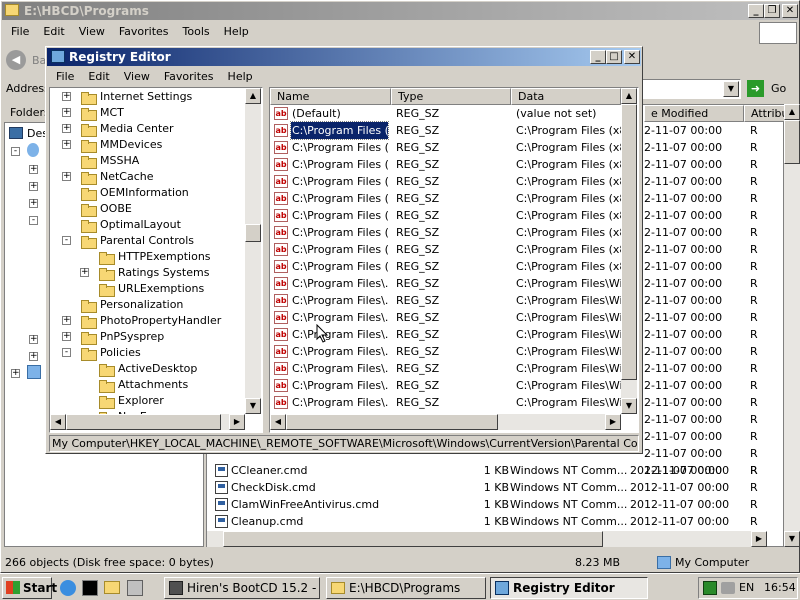 Image resolution: width=800 pixels, height=600 pixels. I want to click on column-header-type: Type, so click(451, 96).